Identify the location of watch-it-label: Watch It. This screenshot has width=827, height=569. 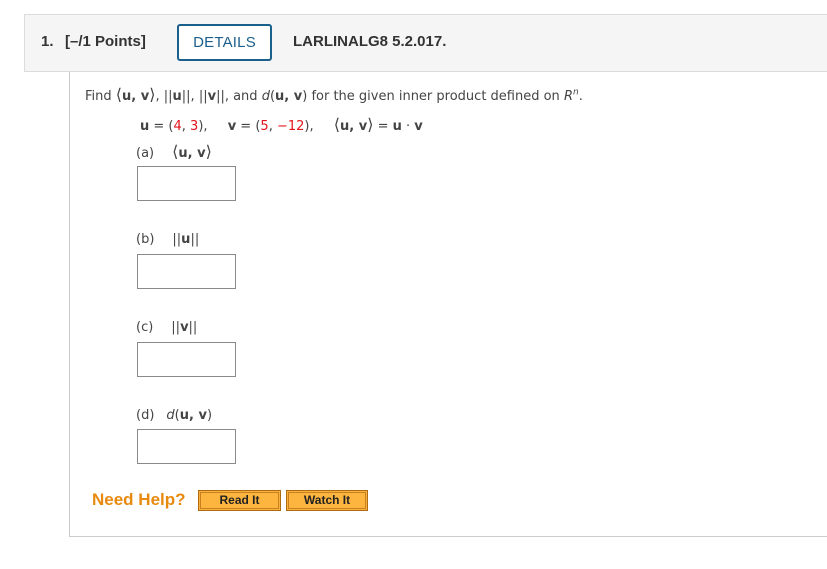
(327, 500).